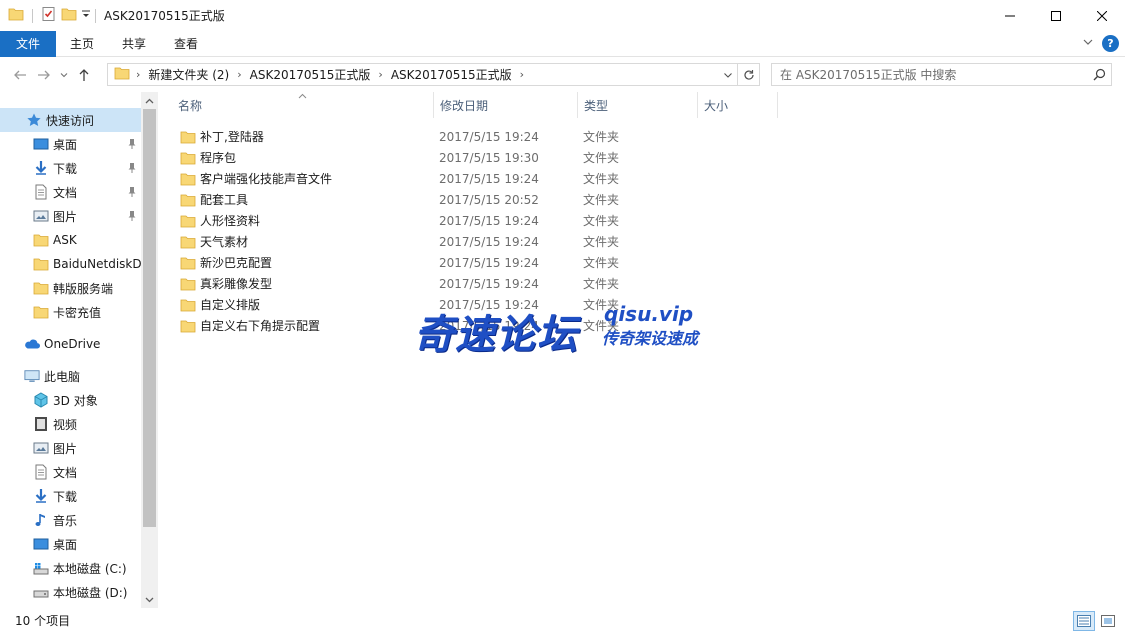 The width and height of the screenshot is (1125, 633). I want to click on new-folder-icon, so click(69, 15).